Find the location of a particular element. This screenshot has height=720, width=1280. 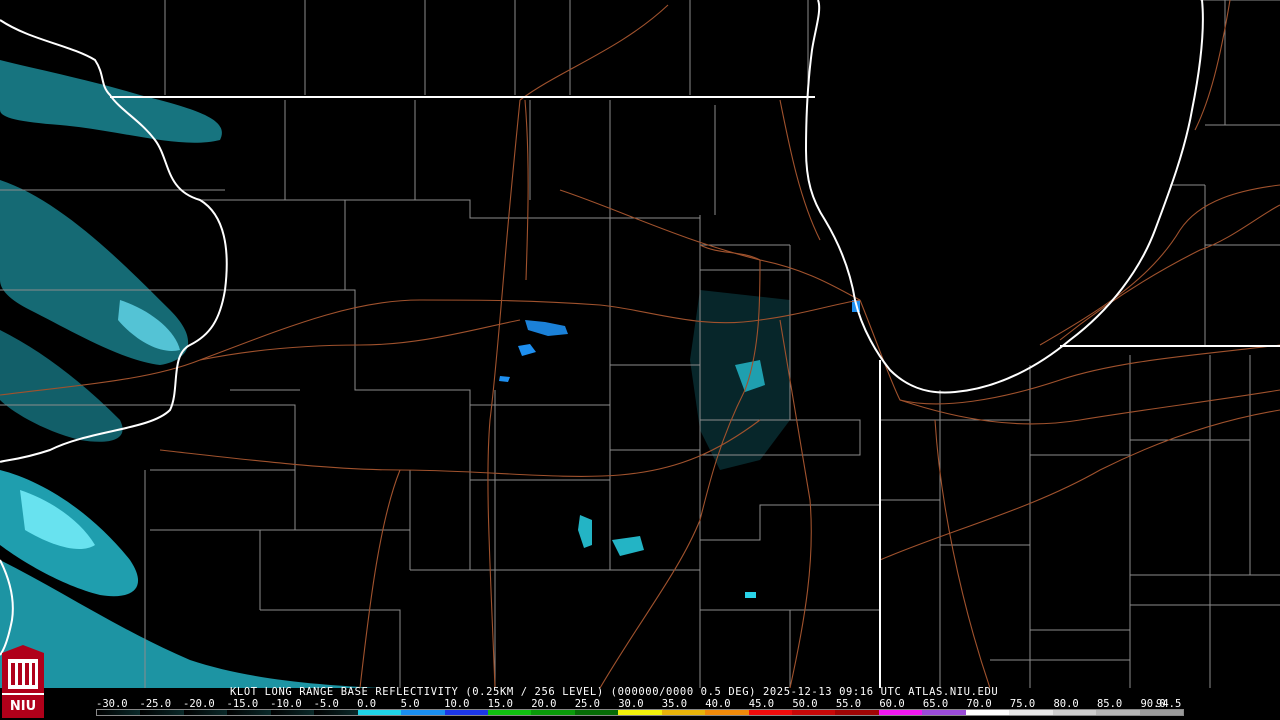

niu-university-logo: NIU is located at coordinates (23, 681).